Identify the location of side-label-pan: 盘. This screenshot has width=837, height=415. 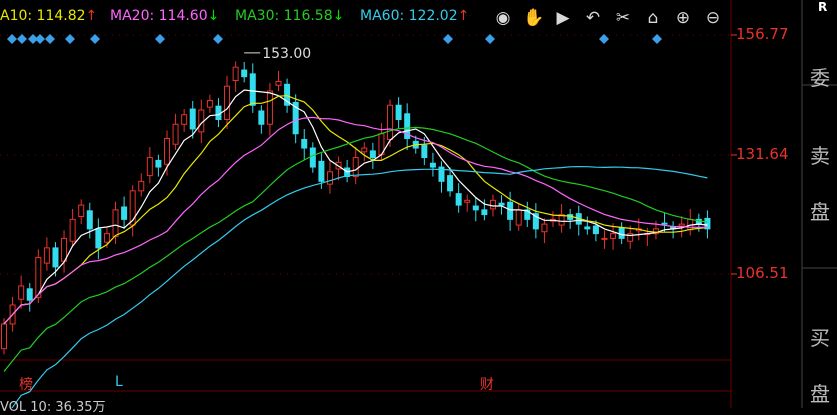
(820, 212).